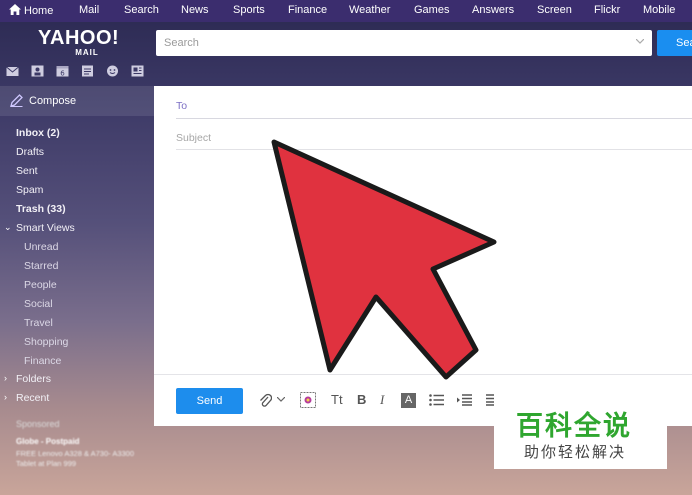 Image resolution: width=692 pixels, height=495 pixels. What do you see at coordinates (464, 400) in the screenshot?
I see `indent-icon` at bounding box center [464, 400].